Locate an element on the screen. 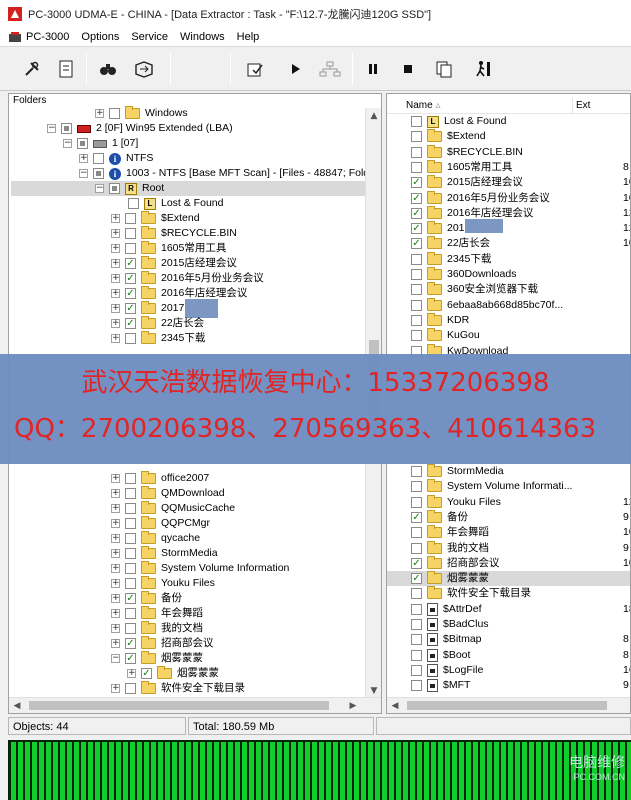 The width and height of the screenshot is (631, 800). export-icon is located at coordinates (144, 69).